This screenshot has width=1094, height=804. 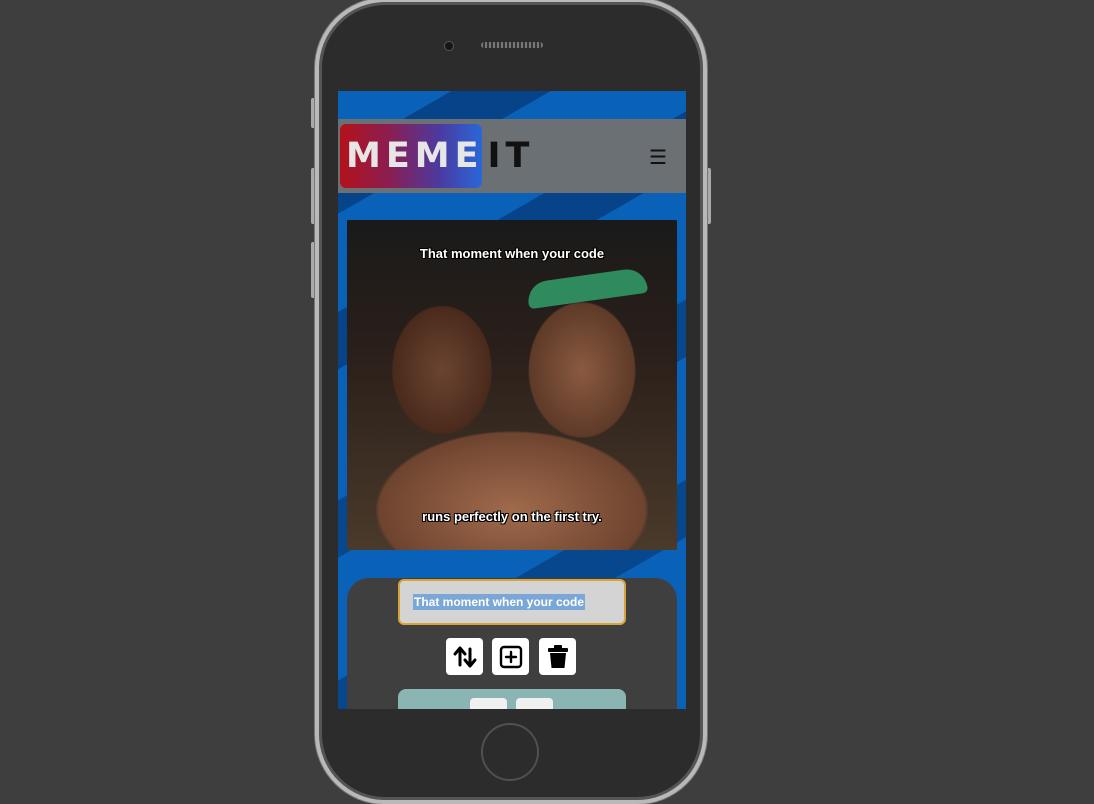 What do you see at coordinates (512, 699) in the screenshot?
I see `style-options-panel` at bounding box center [512, 699].